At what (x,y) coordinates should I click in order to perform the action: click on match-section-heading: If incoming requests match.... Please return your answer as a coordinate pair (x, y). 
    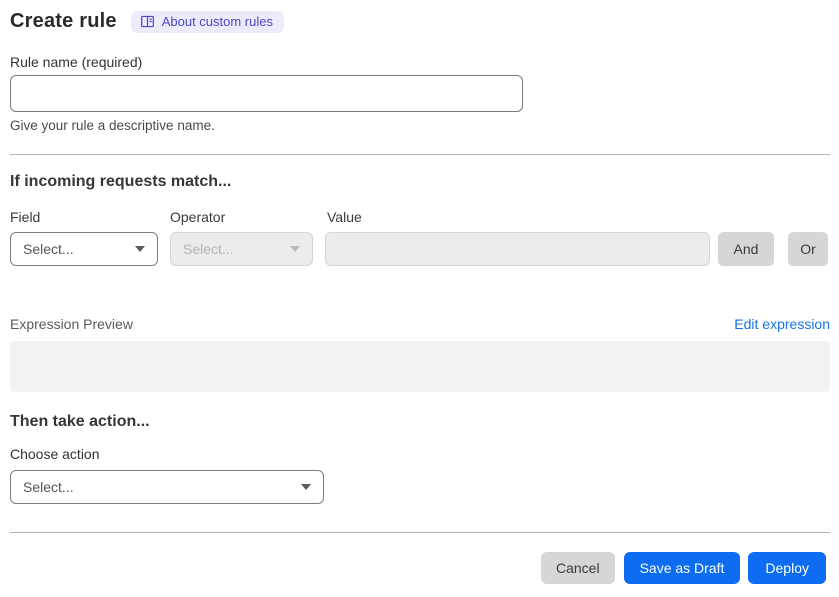
    Looking at the image, I should click on (121, 181).